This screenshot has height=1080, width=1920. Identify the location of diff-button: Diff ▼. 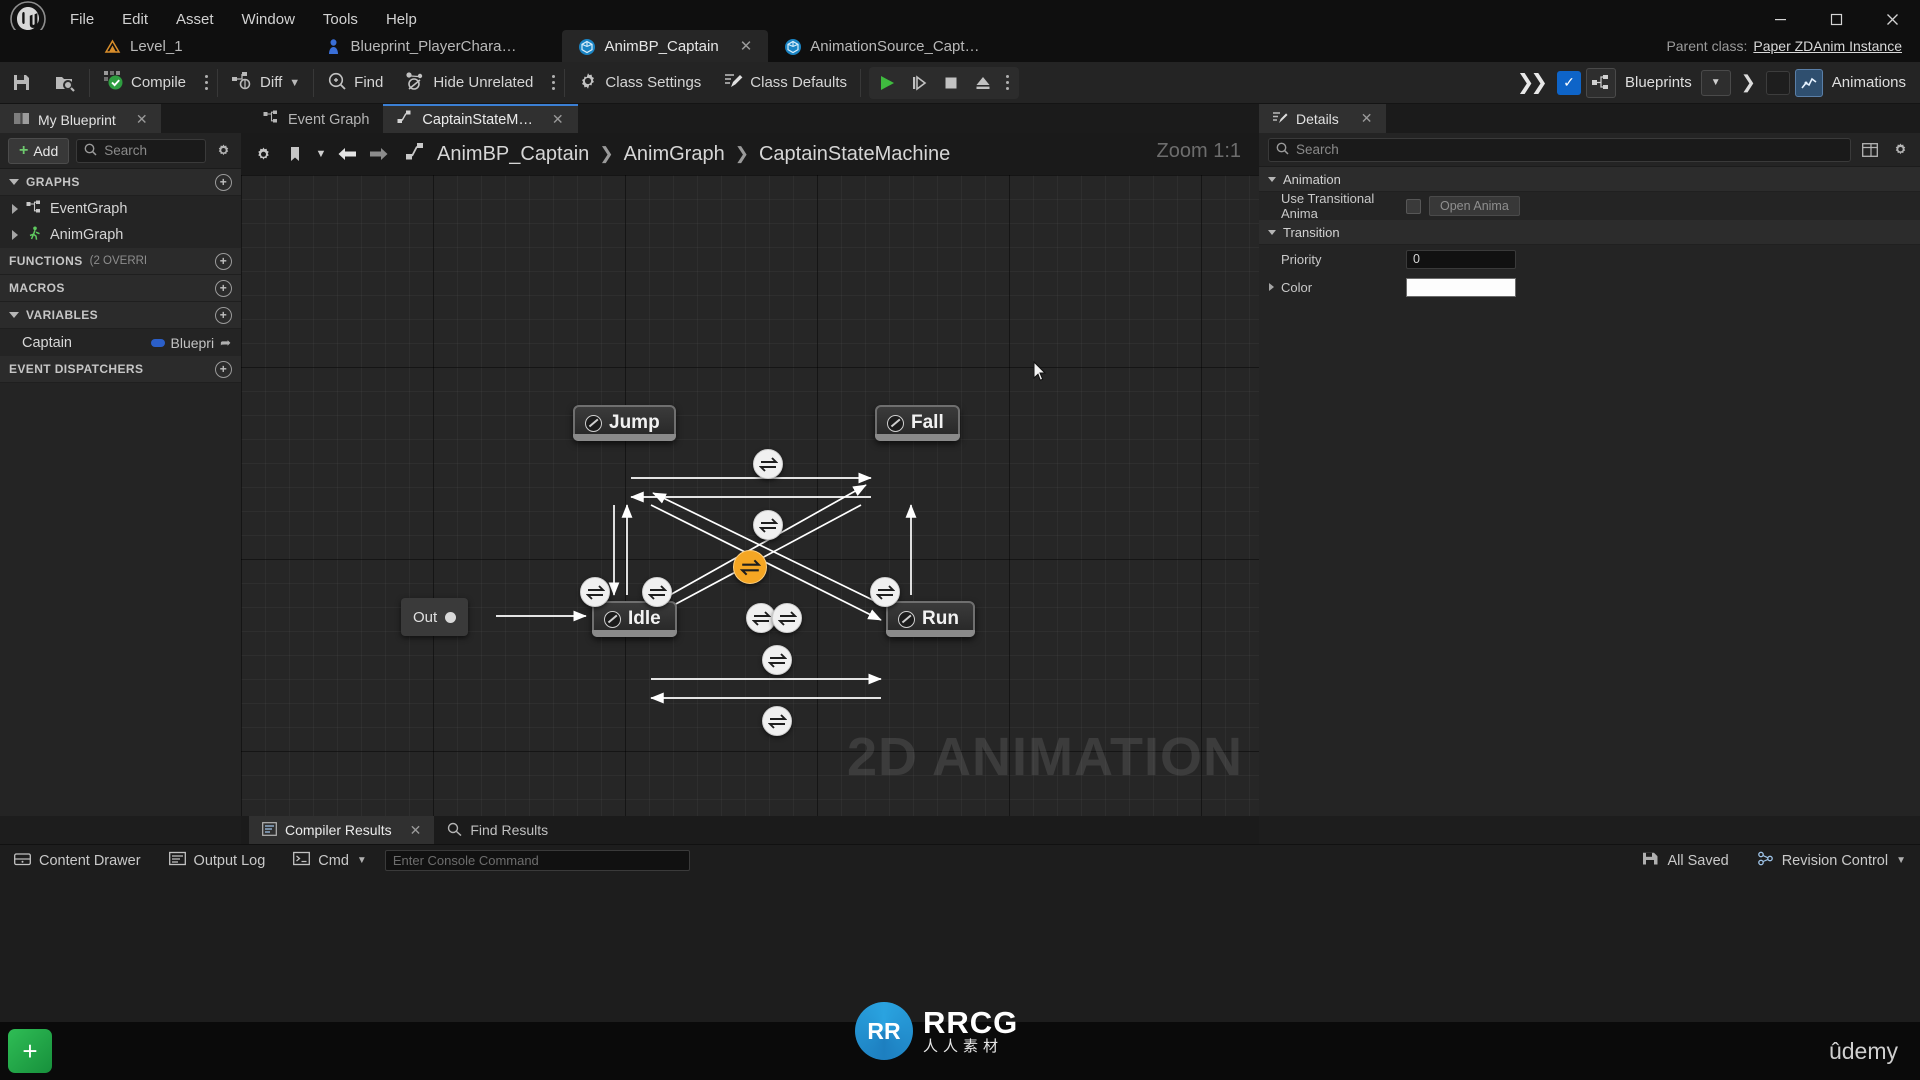
(265, 83).